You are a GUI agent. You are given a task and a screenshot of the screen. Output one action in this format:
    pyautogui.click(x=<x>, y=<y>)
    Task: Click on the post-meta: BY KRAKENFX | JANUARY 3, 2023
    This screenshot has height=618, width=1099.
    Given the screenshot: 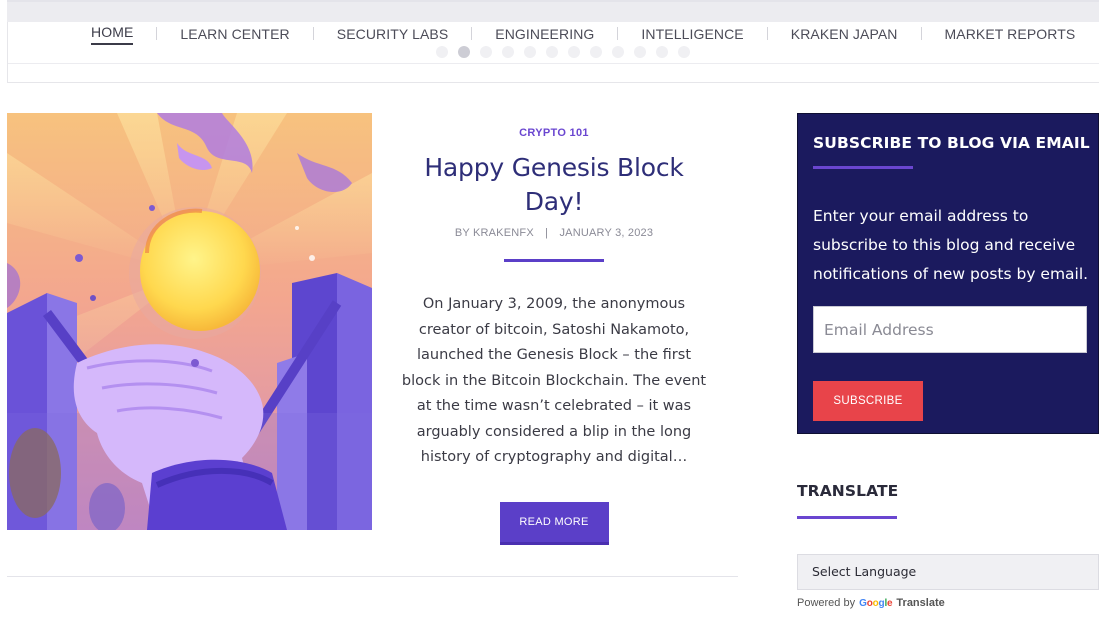 What is the action you would take?
    pyautogui.click(x=554, y=233)
    